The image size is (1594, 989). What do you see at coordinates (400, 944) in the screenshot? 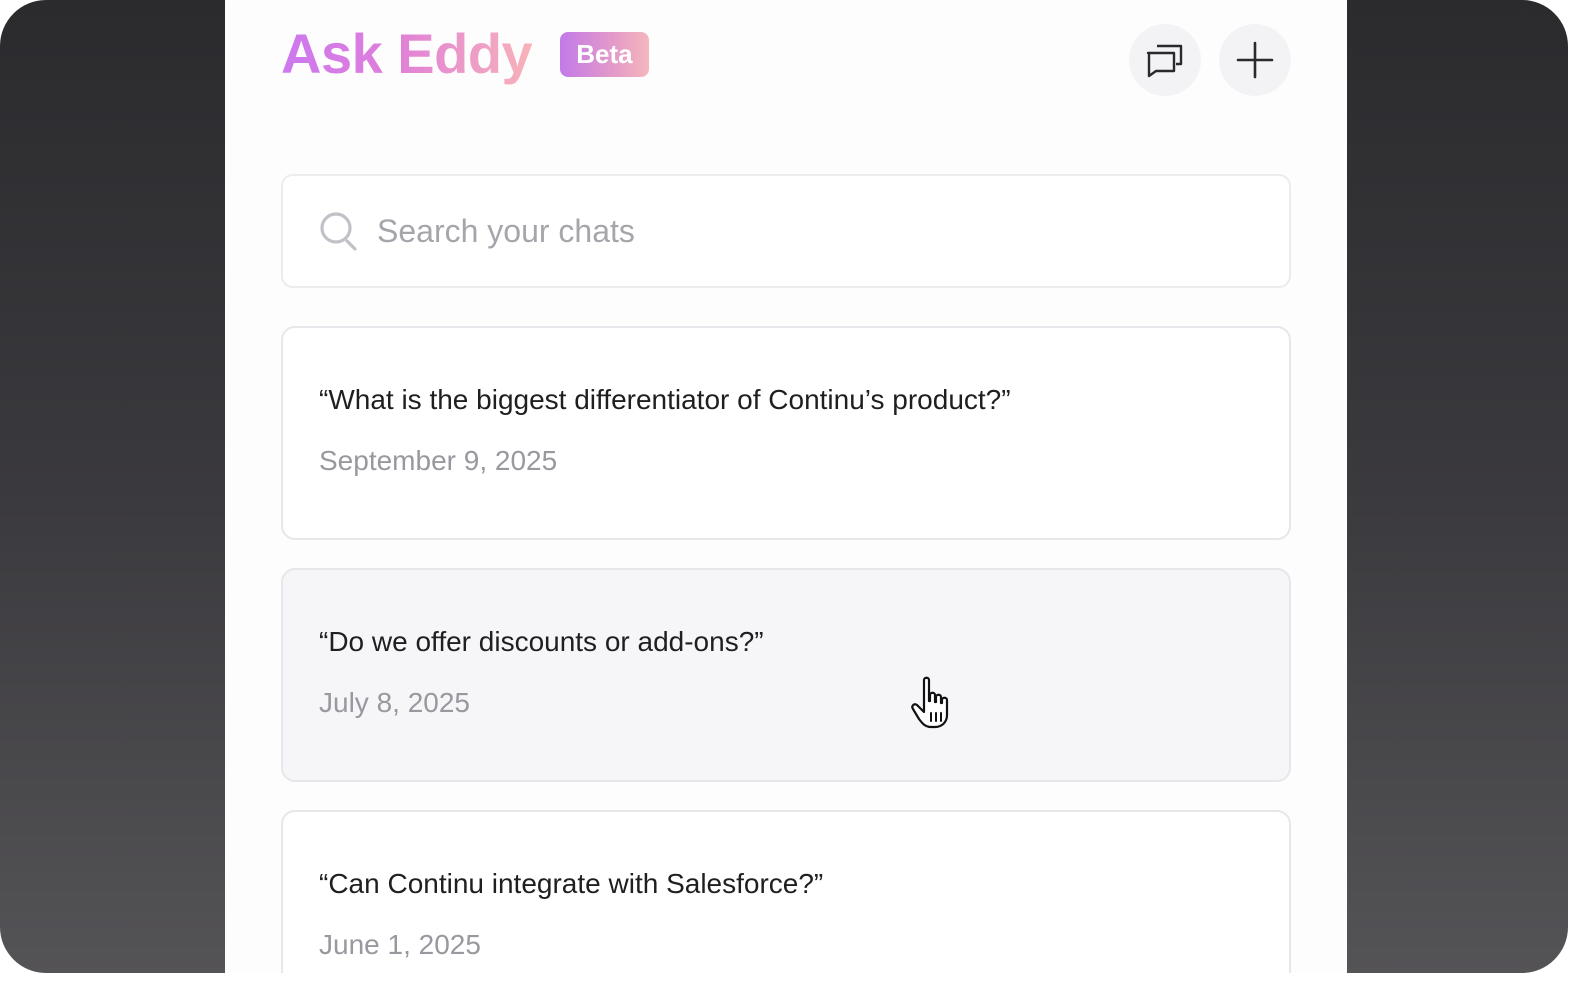
I see `chat-date: June 1, 2025` at bounding box center [400, 944].